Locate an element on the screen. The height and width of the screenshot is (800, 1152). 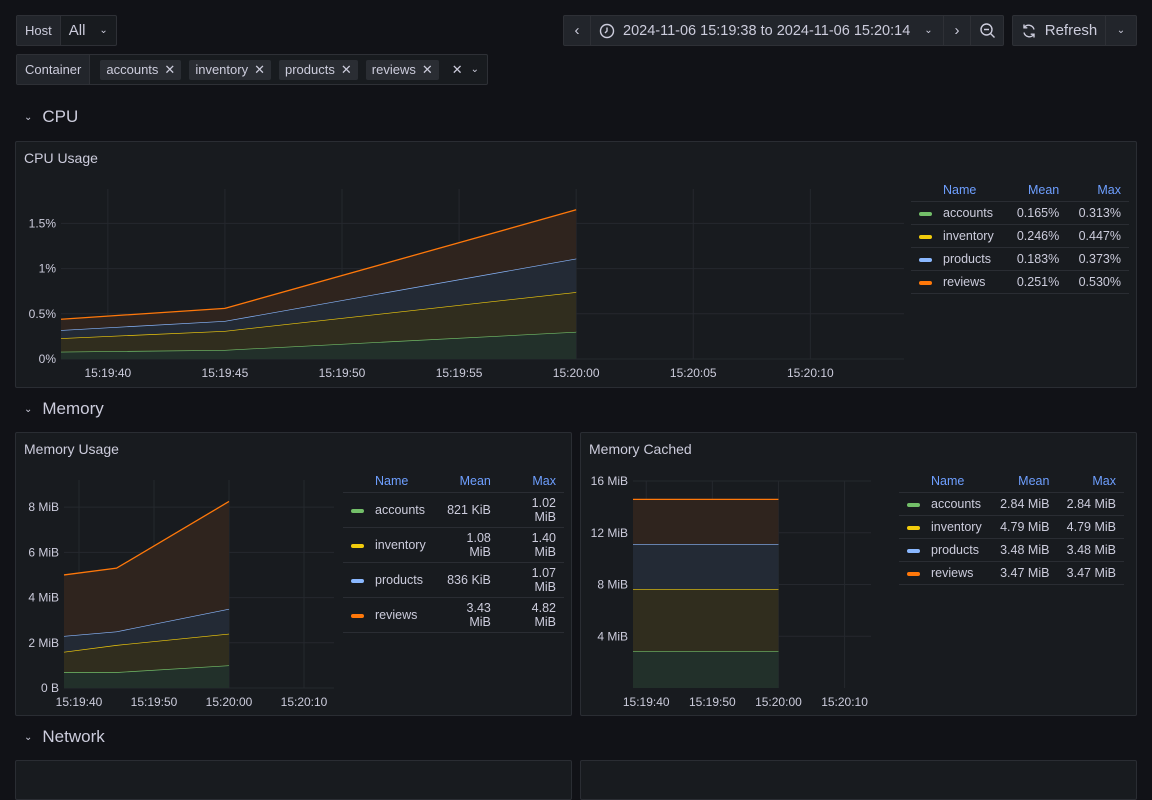
container-chip-accounts: accounts ✕ is located at coordinates (141, 69).